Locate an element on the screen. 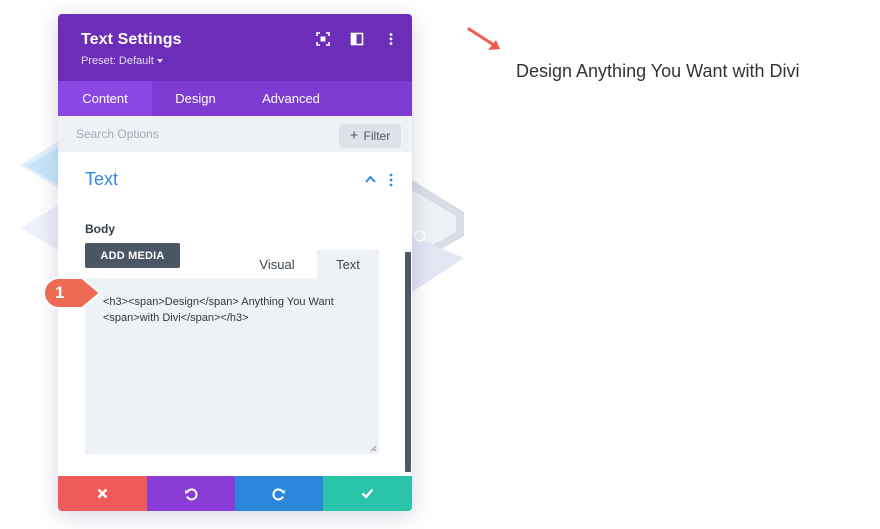 This screenshot has height=529, width=880. settings-tabs: Content Design Advanced is located at coordinates (235, 98).